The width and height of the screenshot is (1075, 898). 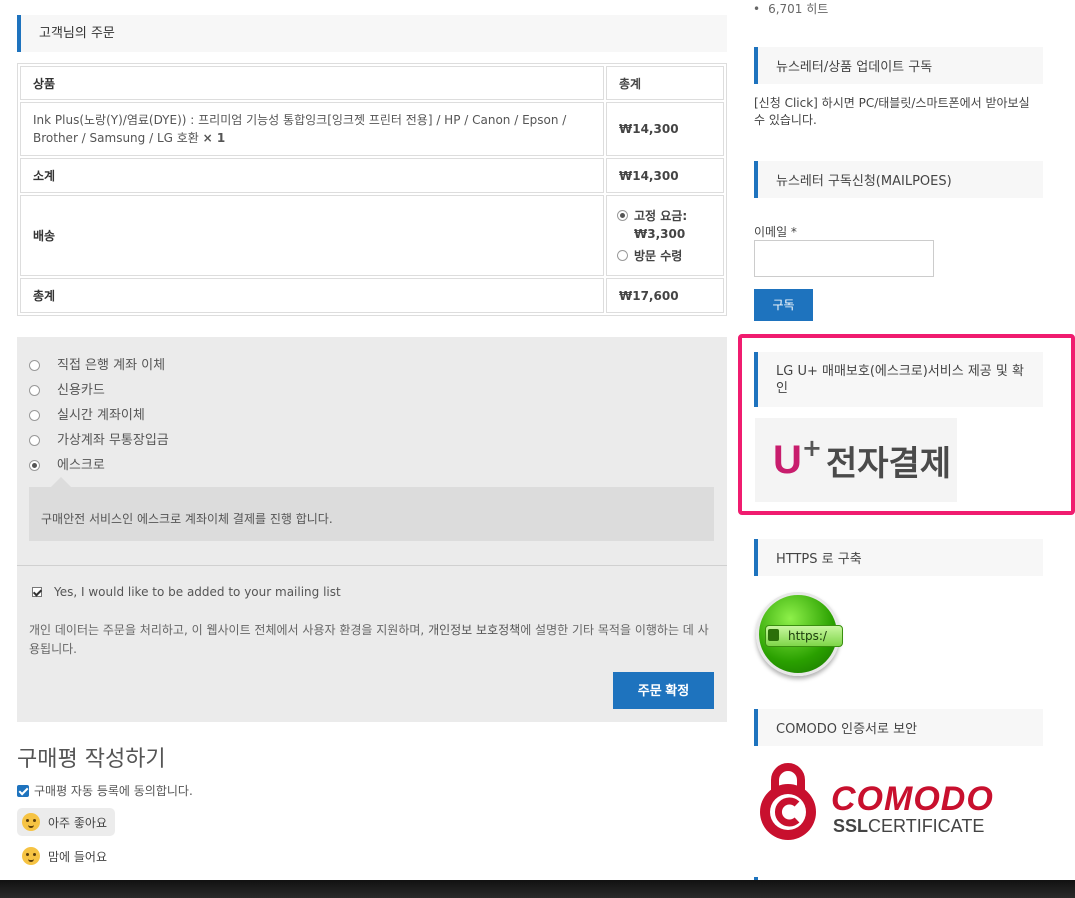 What do you see at coordinates (665, 83) in the screenshot?
I see `col-total-header: 총계` at bounding box center [665, 83].